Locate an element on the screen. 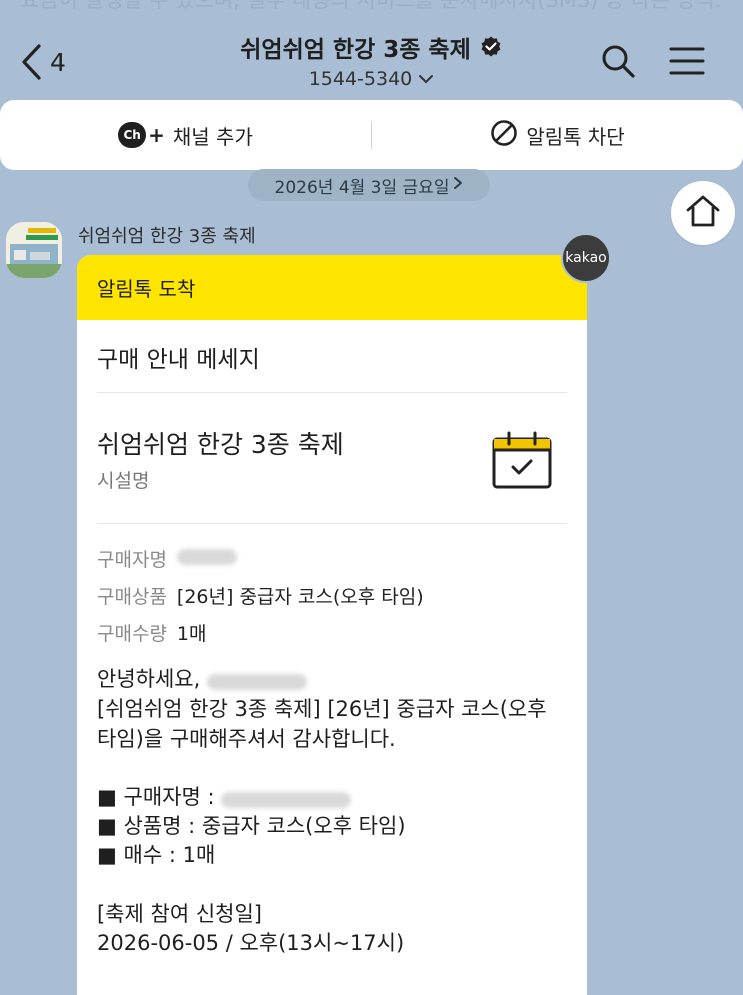 This screenshot has height=995, width=743. menu-icon is located at coordinates (687, 63).